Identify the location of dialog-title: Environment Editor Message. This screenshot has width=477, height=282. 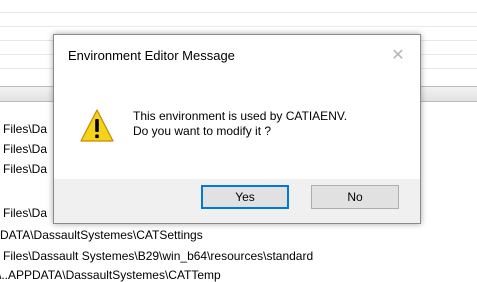
(151, 55).